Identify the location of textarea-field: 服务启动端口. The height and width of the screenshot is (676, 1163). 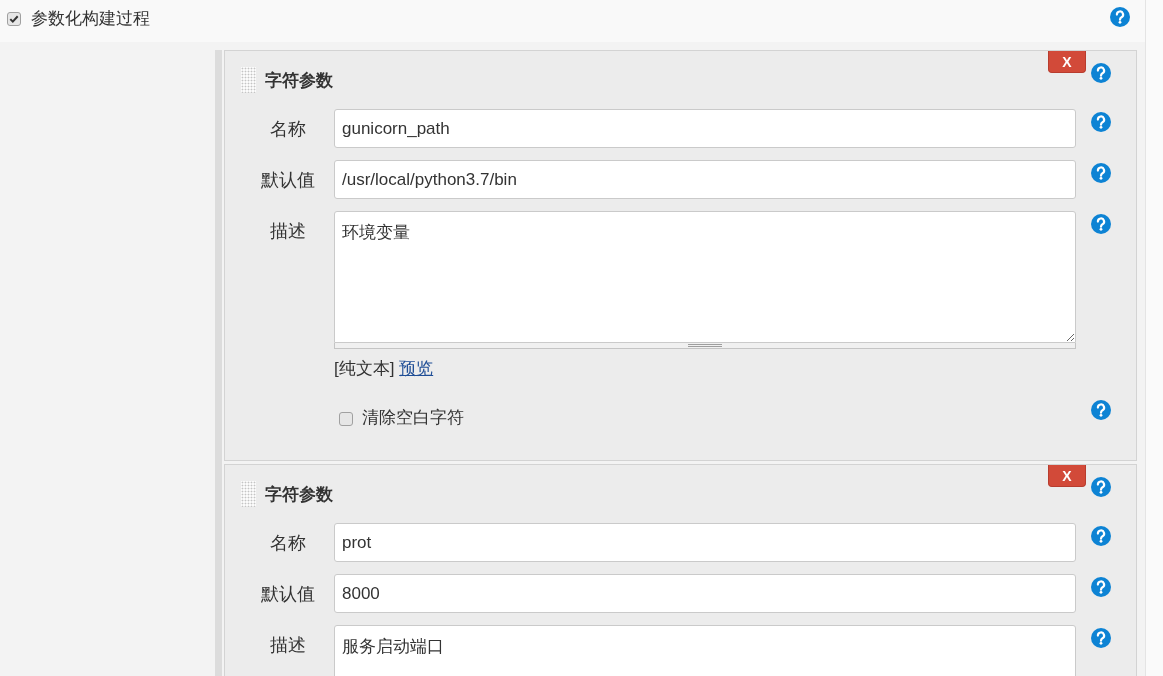
(705, 650).